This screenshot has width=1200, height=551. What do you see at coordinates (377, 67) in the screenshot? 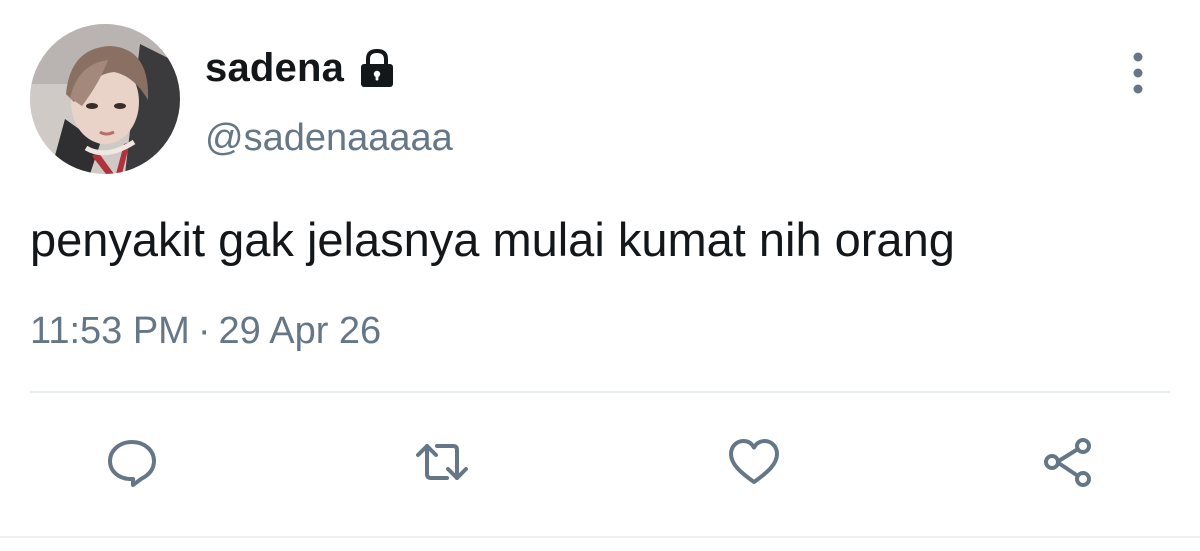
I see `lock-icon` at bounding box center [377, 67].